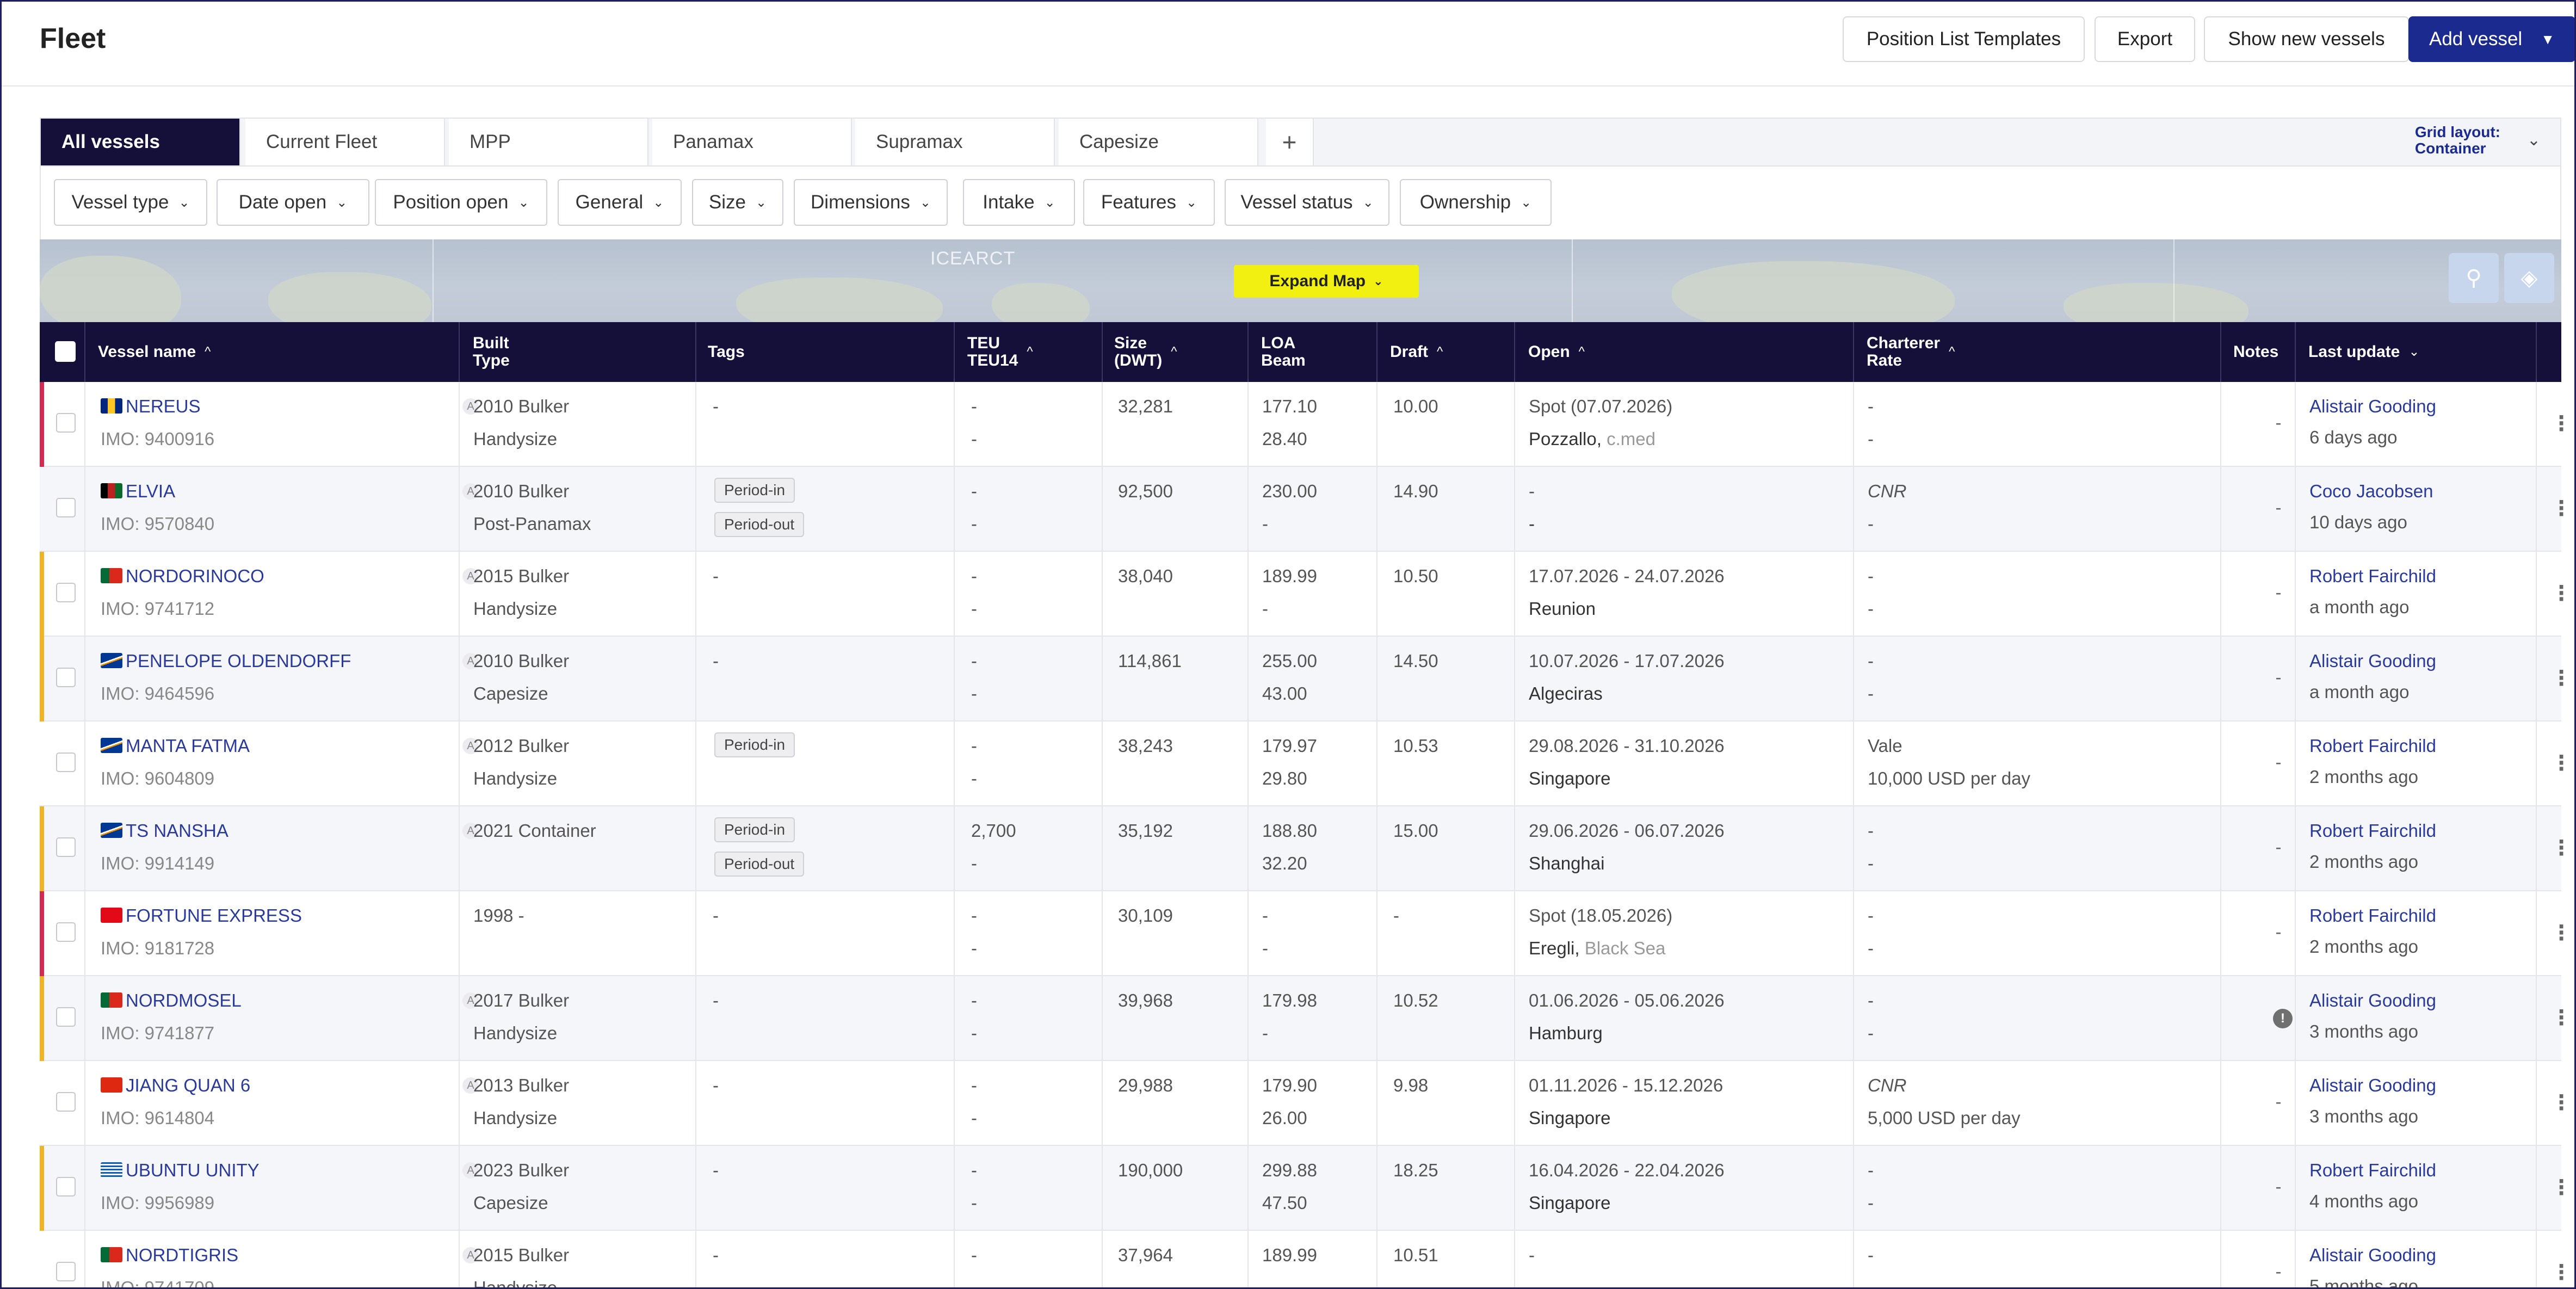 Image resolution: width=2576 pixels, height=1289 pixels. What do you see at coordinates (2306, 39) in the screenshot?
I see `show-new-vessels-button: Show new vessels` at bounding box center [2306, 39].